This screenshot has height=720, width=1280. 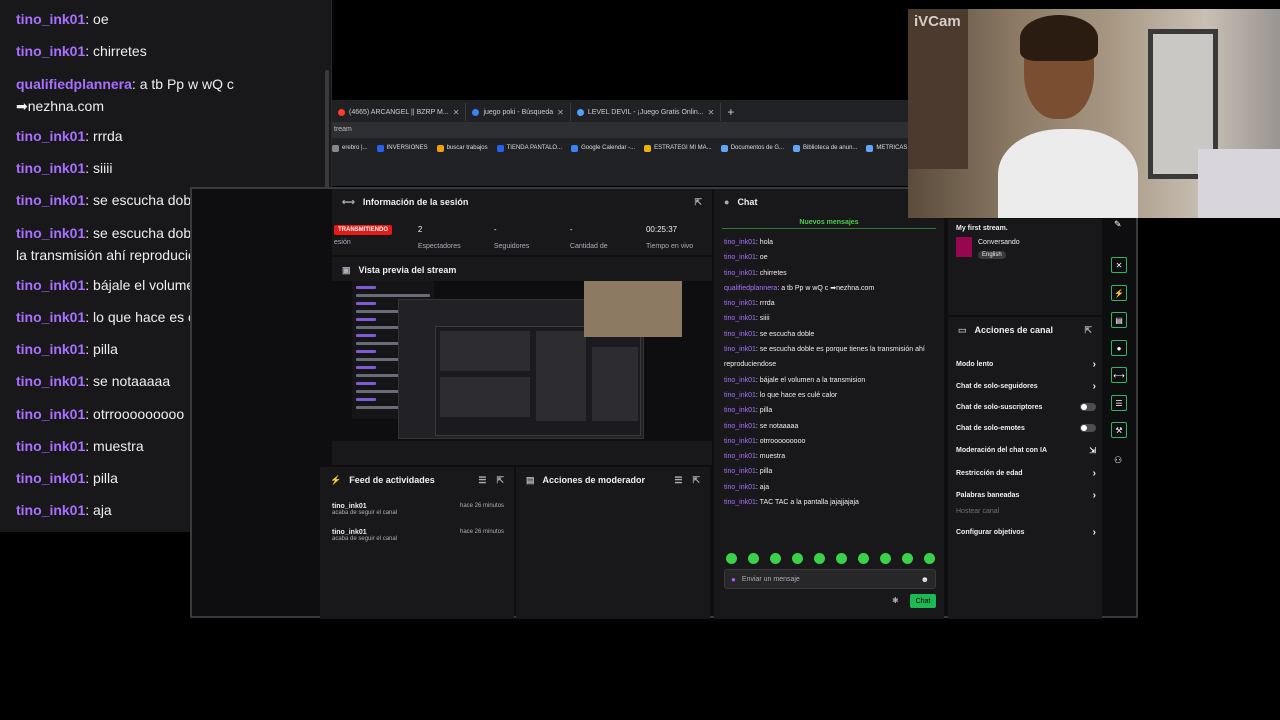 I want to click on chat-bubble-icon: ●, so click(x=1119, y=348).